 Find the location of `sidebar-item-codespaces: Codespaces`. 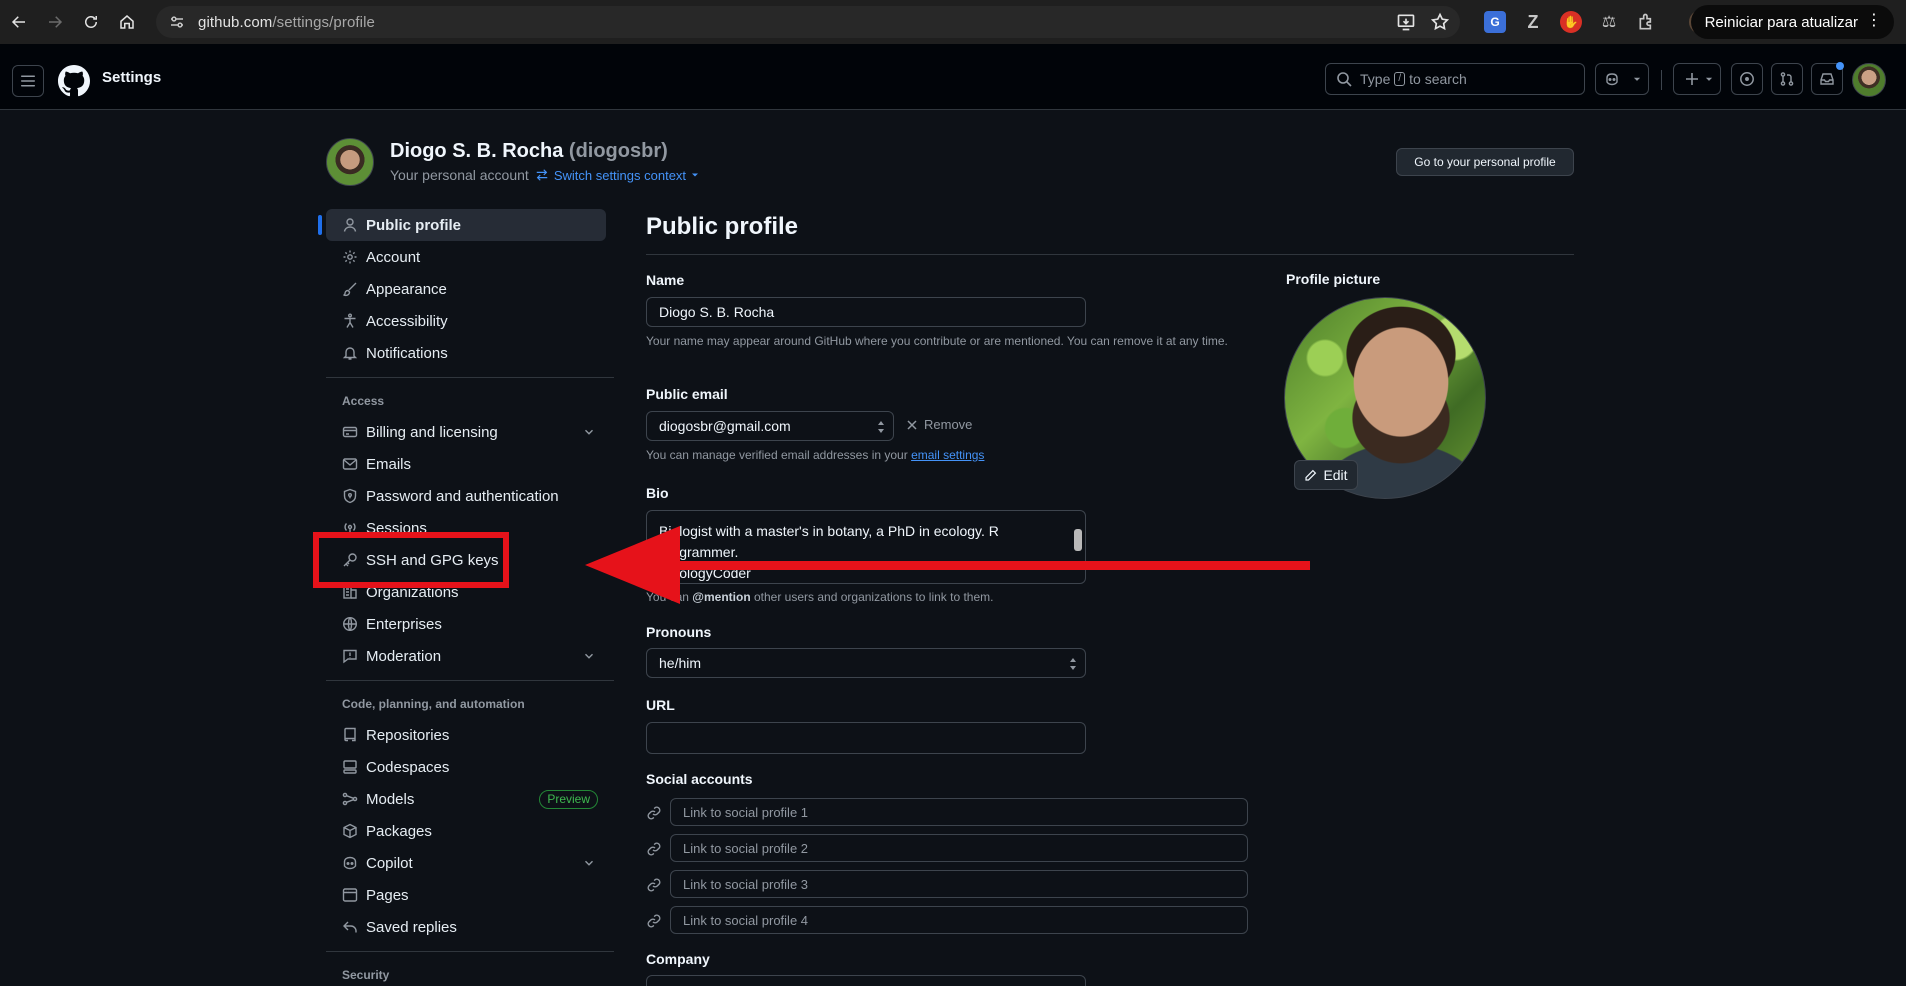

sidebar-item-codespaces: Codespaces is located at coordinates (466, 767).